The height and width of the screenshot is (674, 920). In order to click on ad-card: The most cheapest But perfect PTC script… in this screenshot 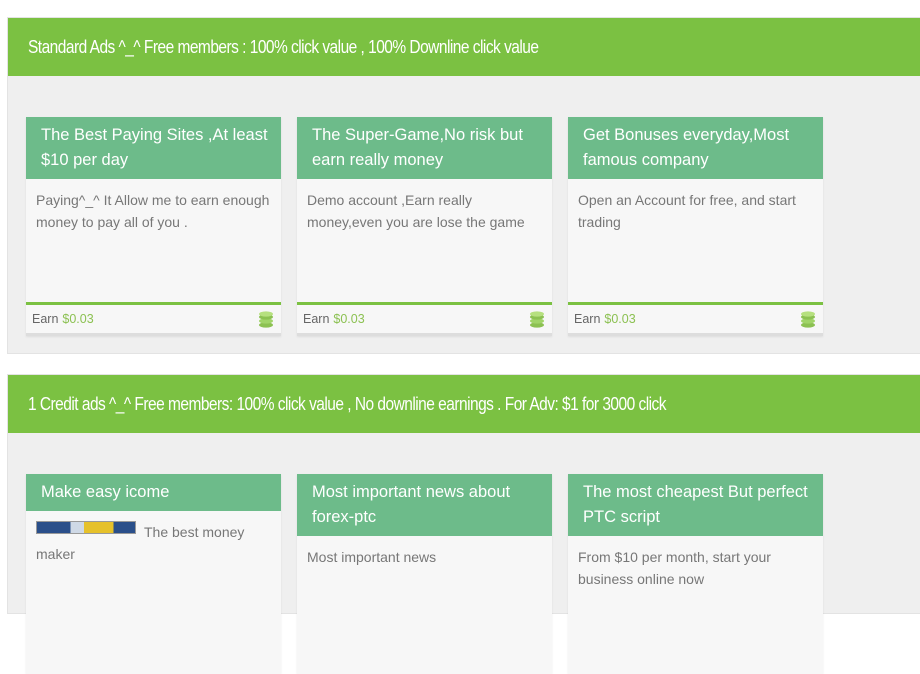, I will do `click(695, 574)`.